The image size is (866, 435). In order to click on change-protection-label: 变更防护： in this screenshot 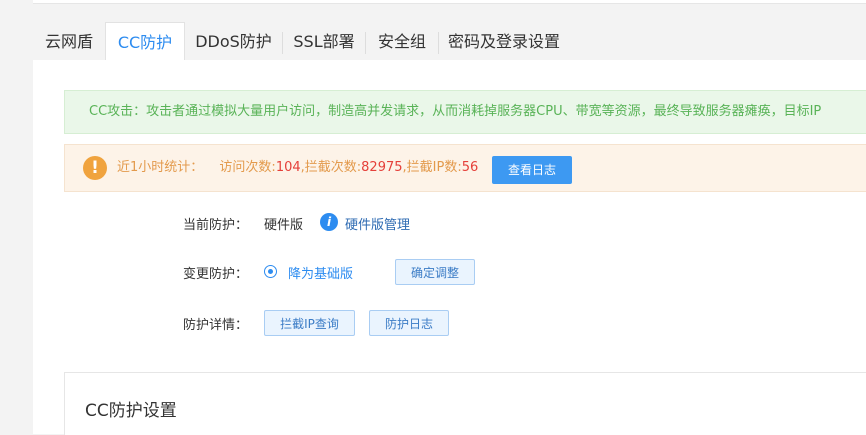, I will do `click(216, 274)`.